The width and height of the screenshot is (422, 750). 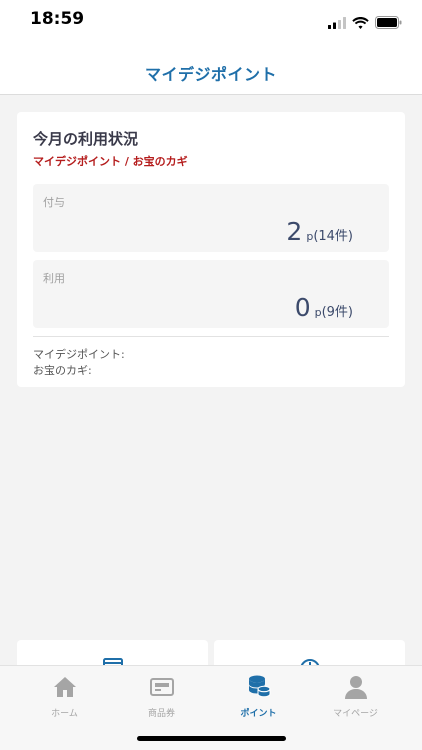 I want to click on tab-label-mypage: マイページ, so click(x=355, y=714).